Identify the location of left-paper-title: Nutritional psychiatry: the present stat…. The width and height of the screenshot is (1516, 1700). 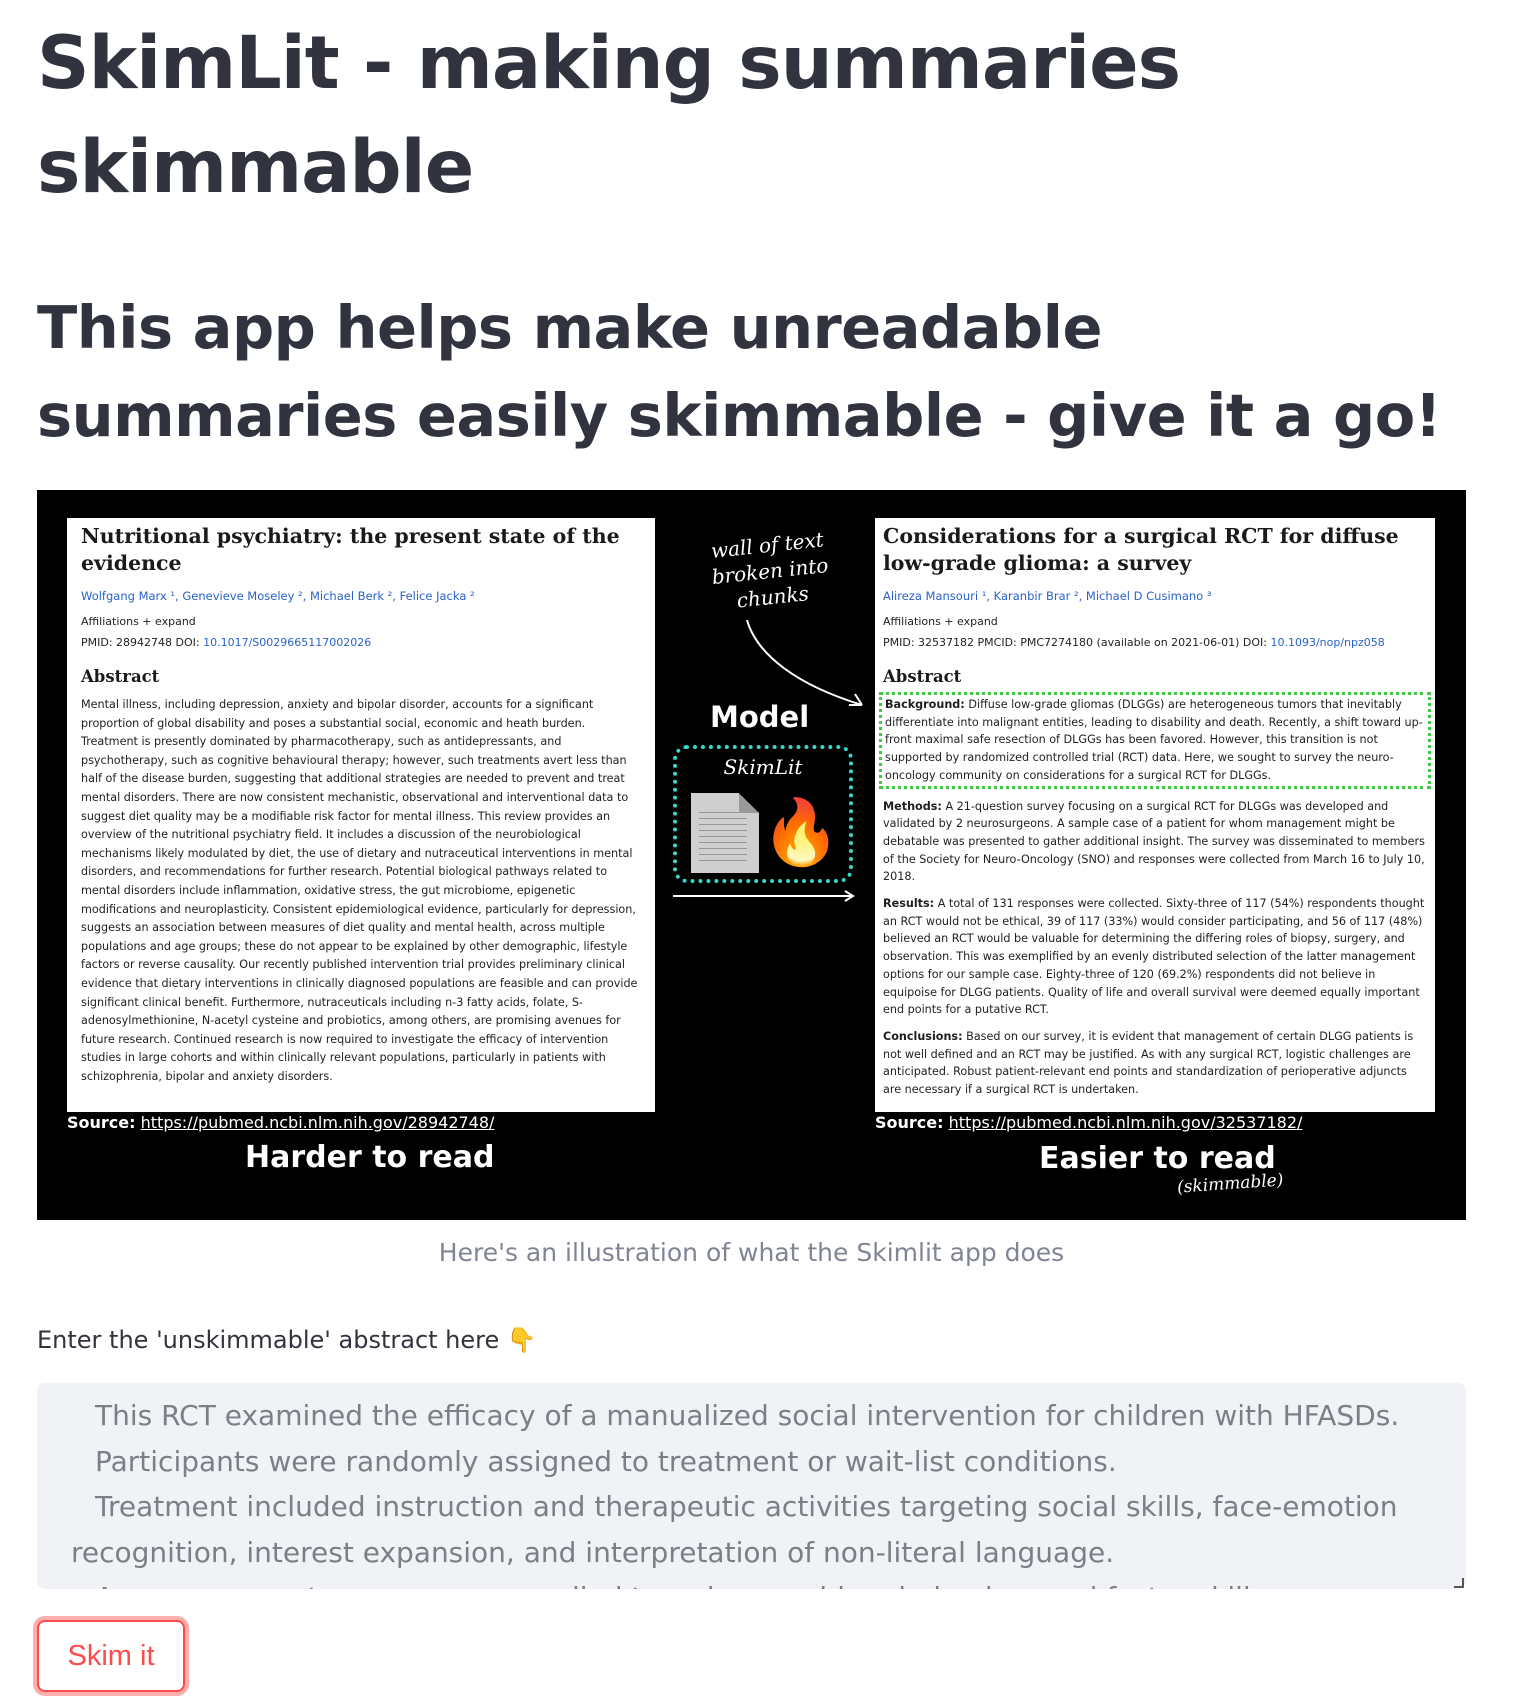
(350, 549).